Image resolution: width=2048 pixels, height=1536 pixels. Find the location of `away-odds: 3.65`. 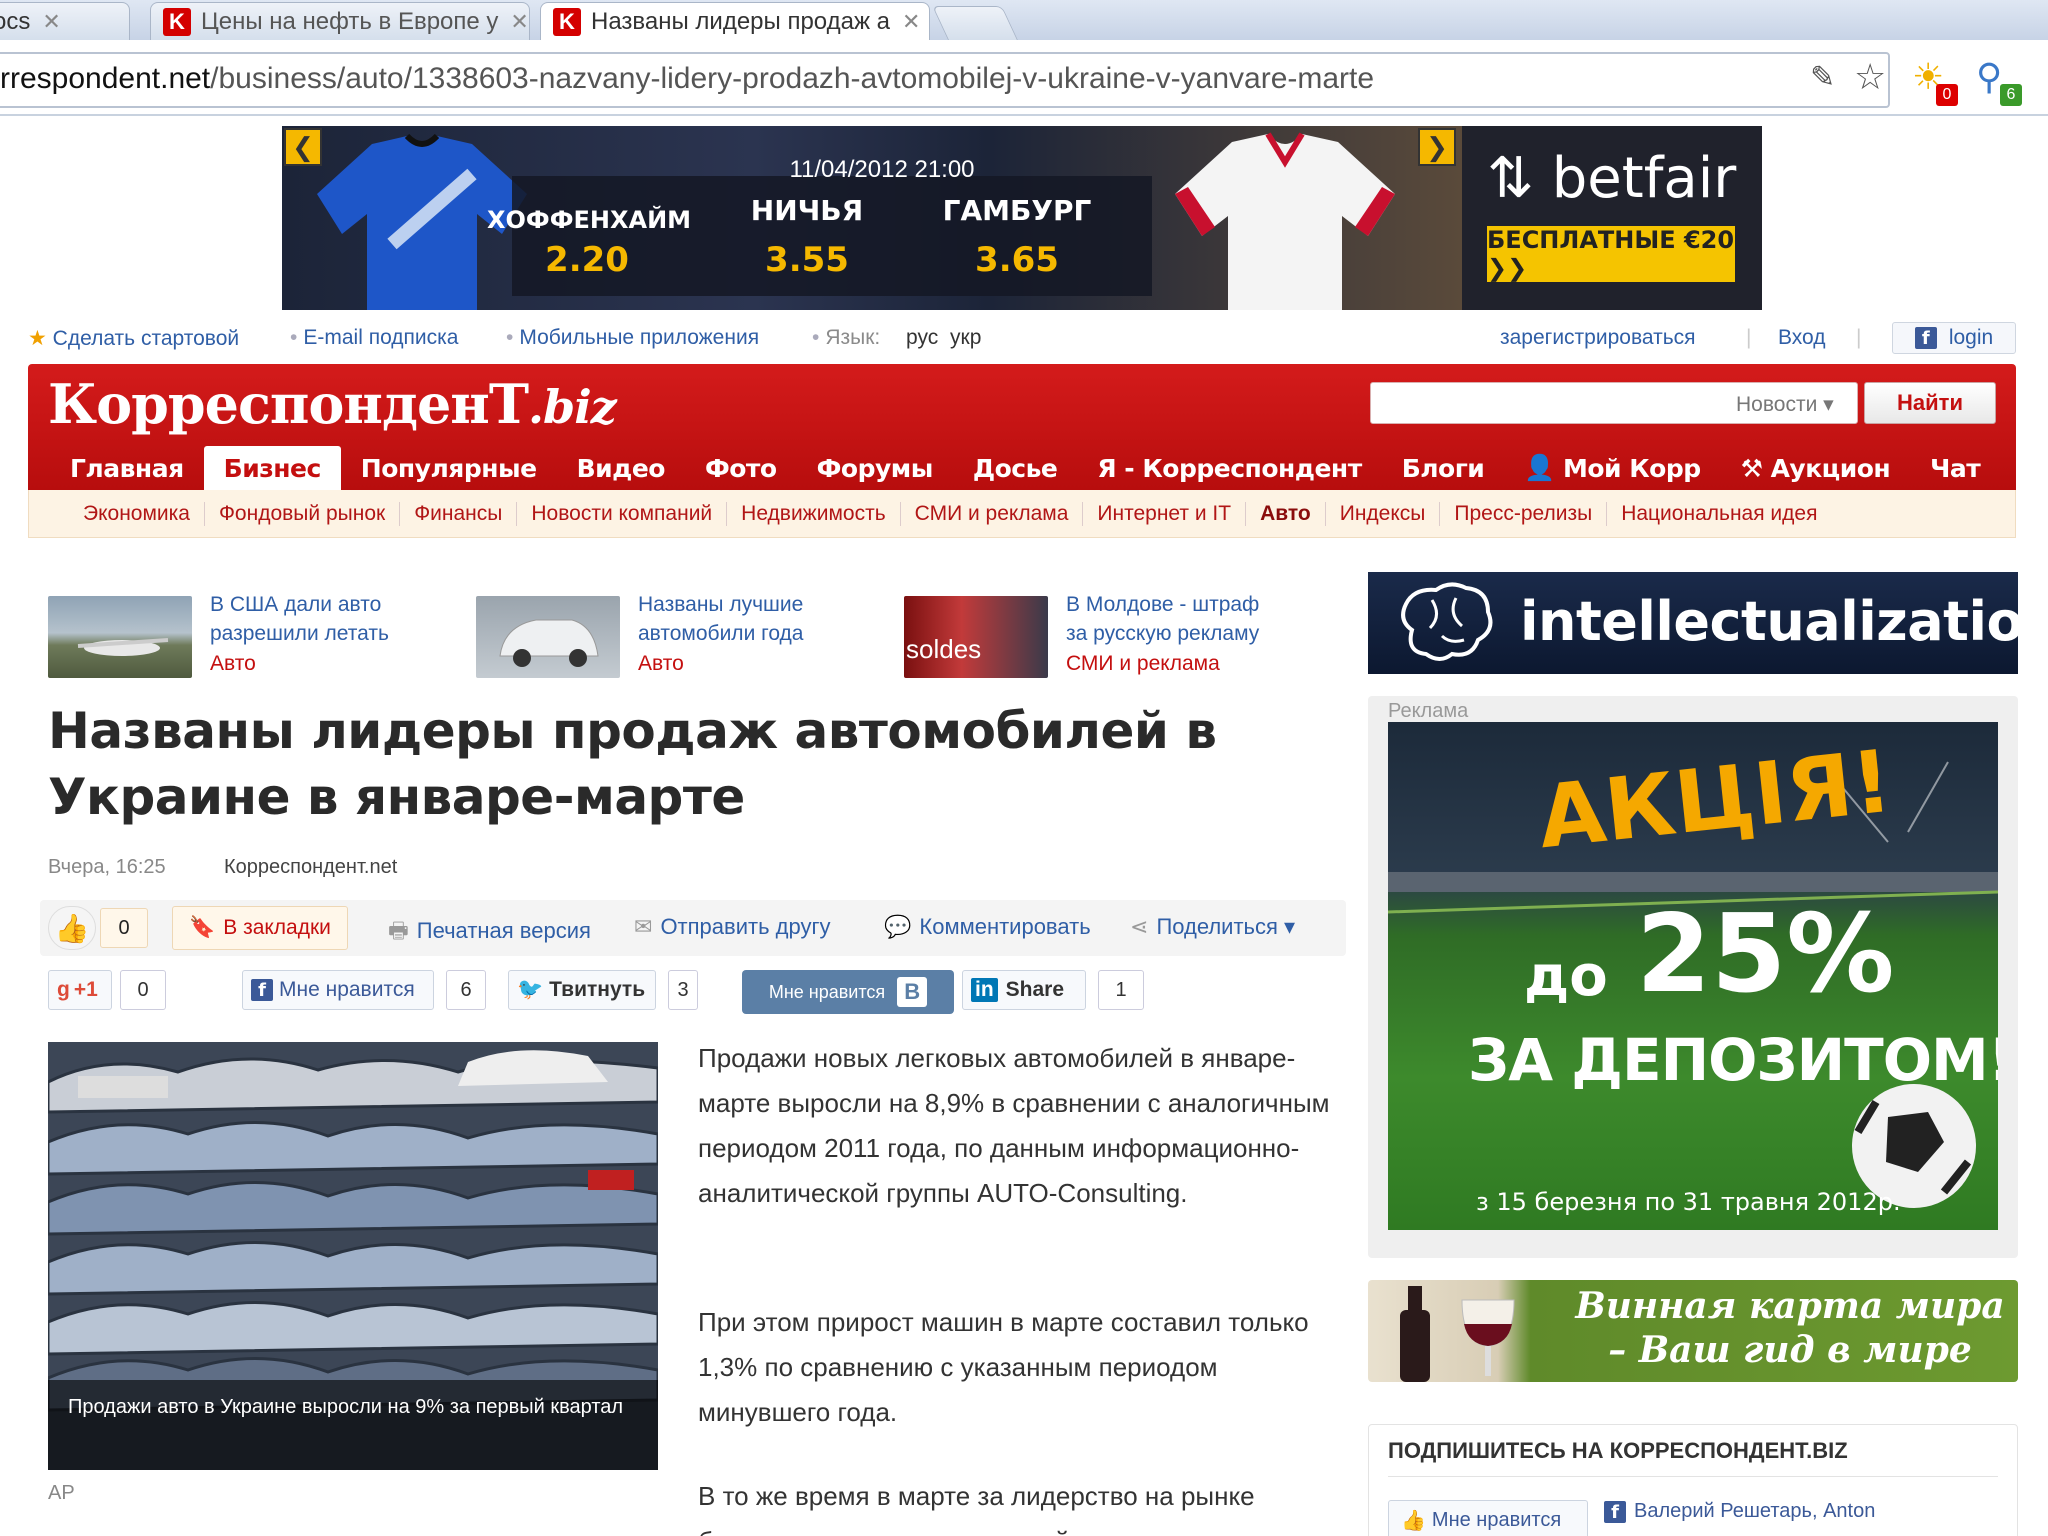

away-odds: 3.65 is located at coordinates (1017, 260).